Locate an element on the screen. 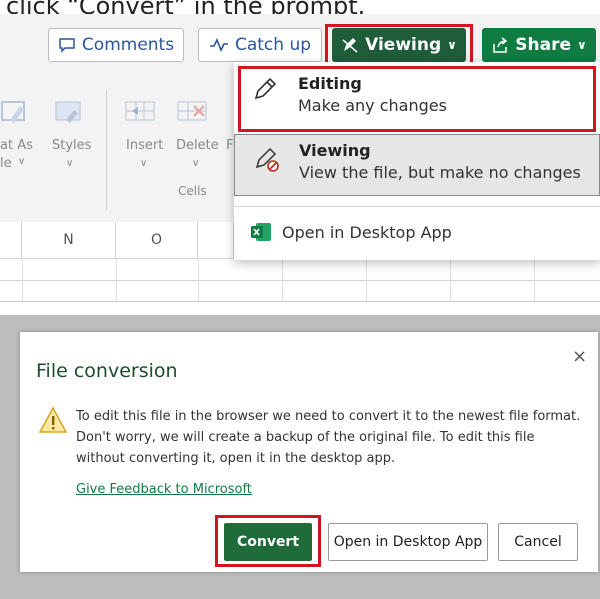 The image size is (600, 599). viewing-title: Viewing is located at coordinates (335, 150).